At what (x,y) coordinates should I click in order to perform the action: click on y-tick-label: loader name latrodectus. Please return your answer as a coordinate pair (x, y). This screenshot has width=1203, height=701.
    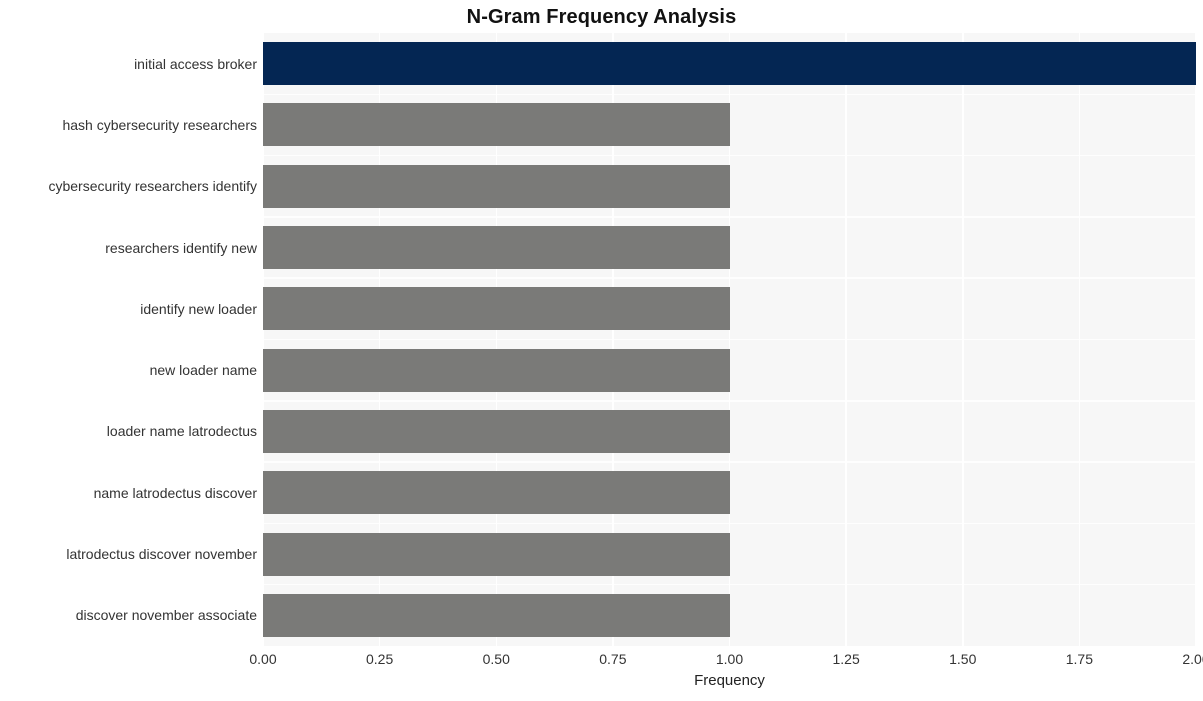
    Looking at the image, I should click on (181, 431).